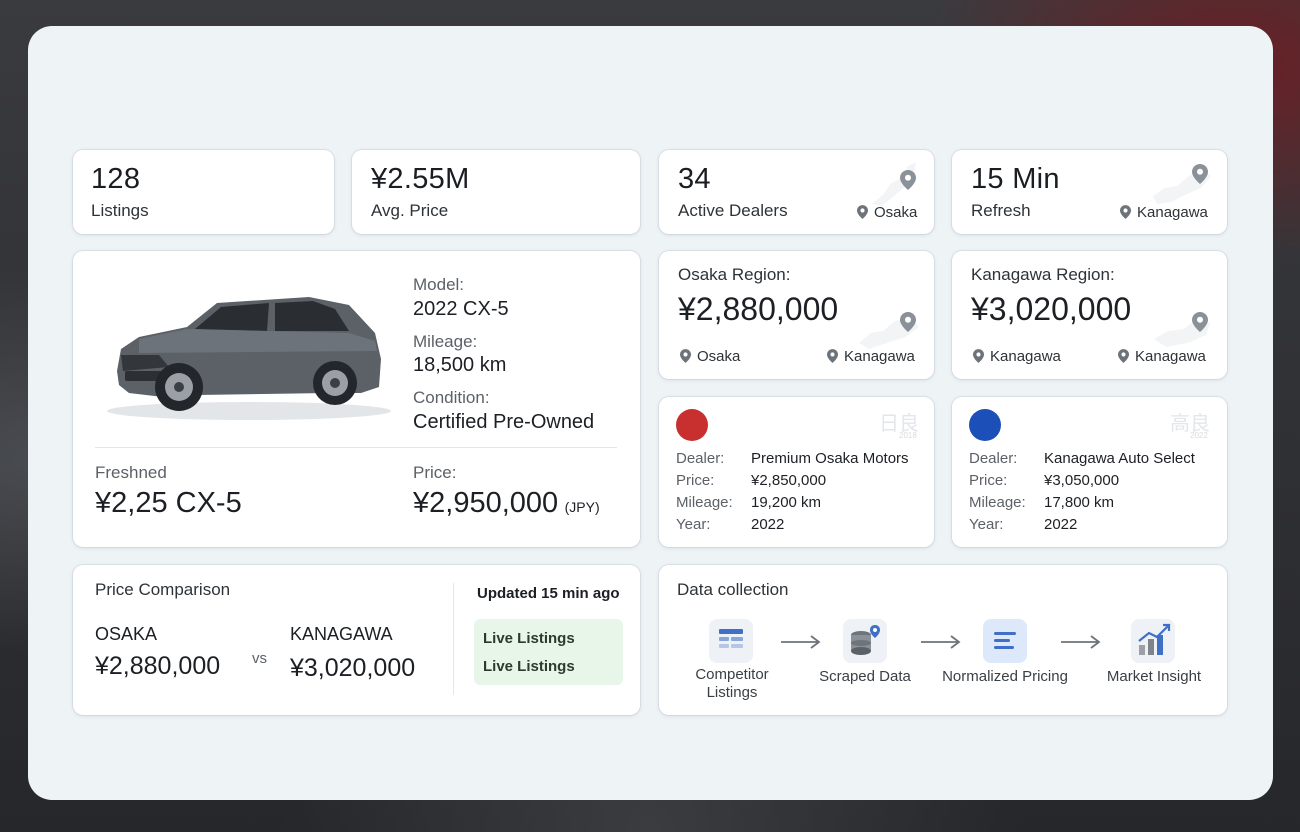 The image size is (1300, 832). Describe the element at coordinates (163, 589) in the screenshot. I see `comparison-title: Price Comparison` at that location.